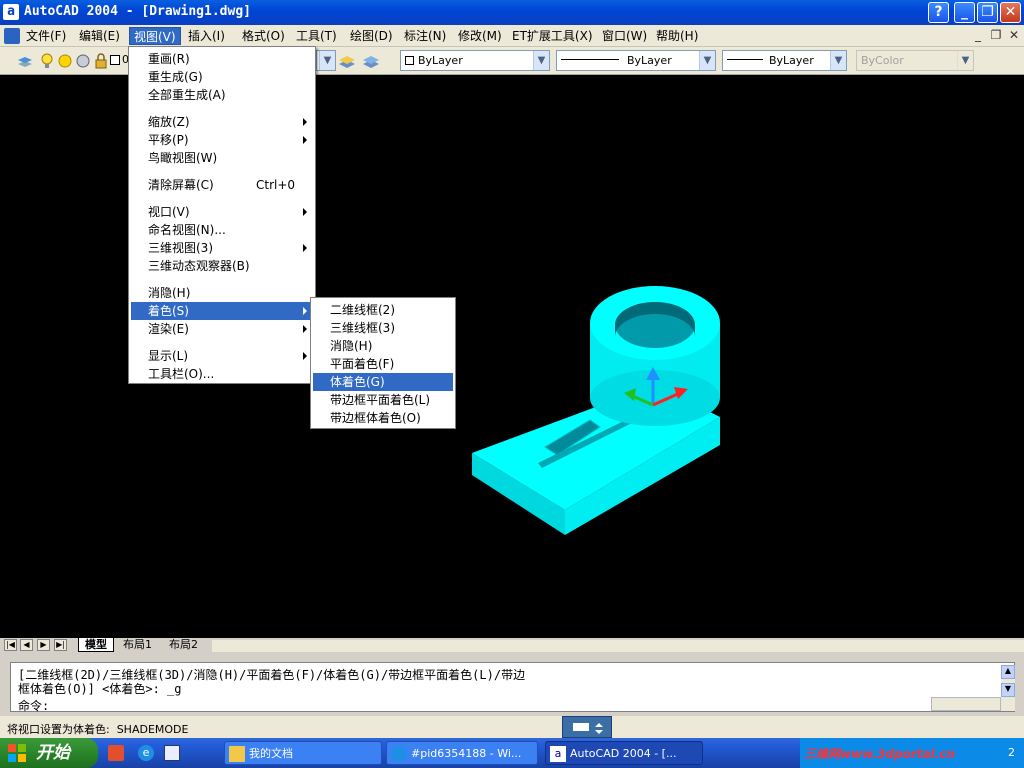  I want to click on shade-menu-item-5: 带边框平面着色(L), so click(383, 400).